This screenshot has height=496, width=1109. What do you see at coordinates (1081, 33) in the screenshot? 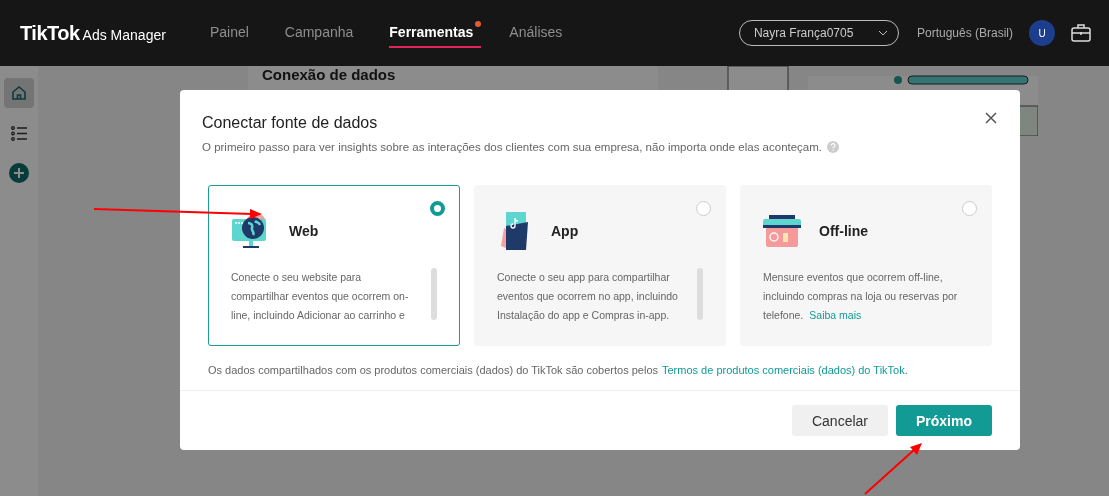
I see `briefcase-icon` at bounding box center [1081, 33].